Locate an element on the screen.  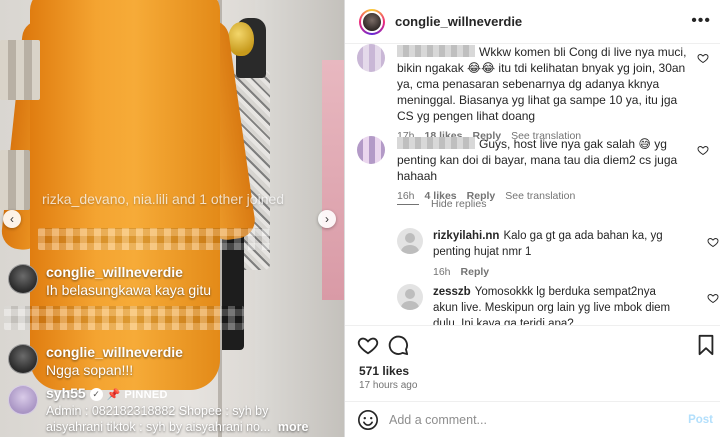
chevron-right-icon: › is located at coordinates (327, 219).